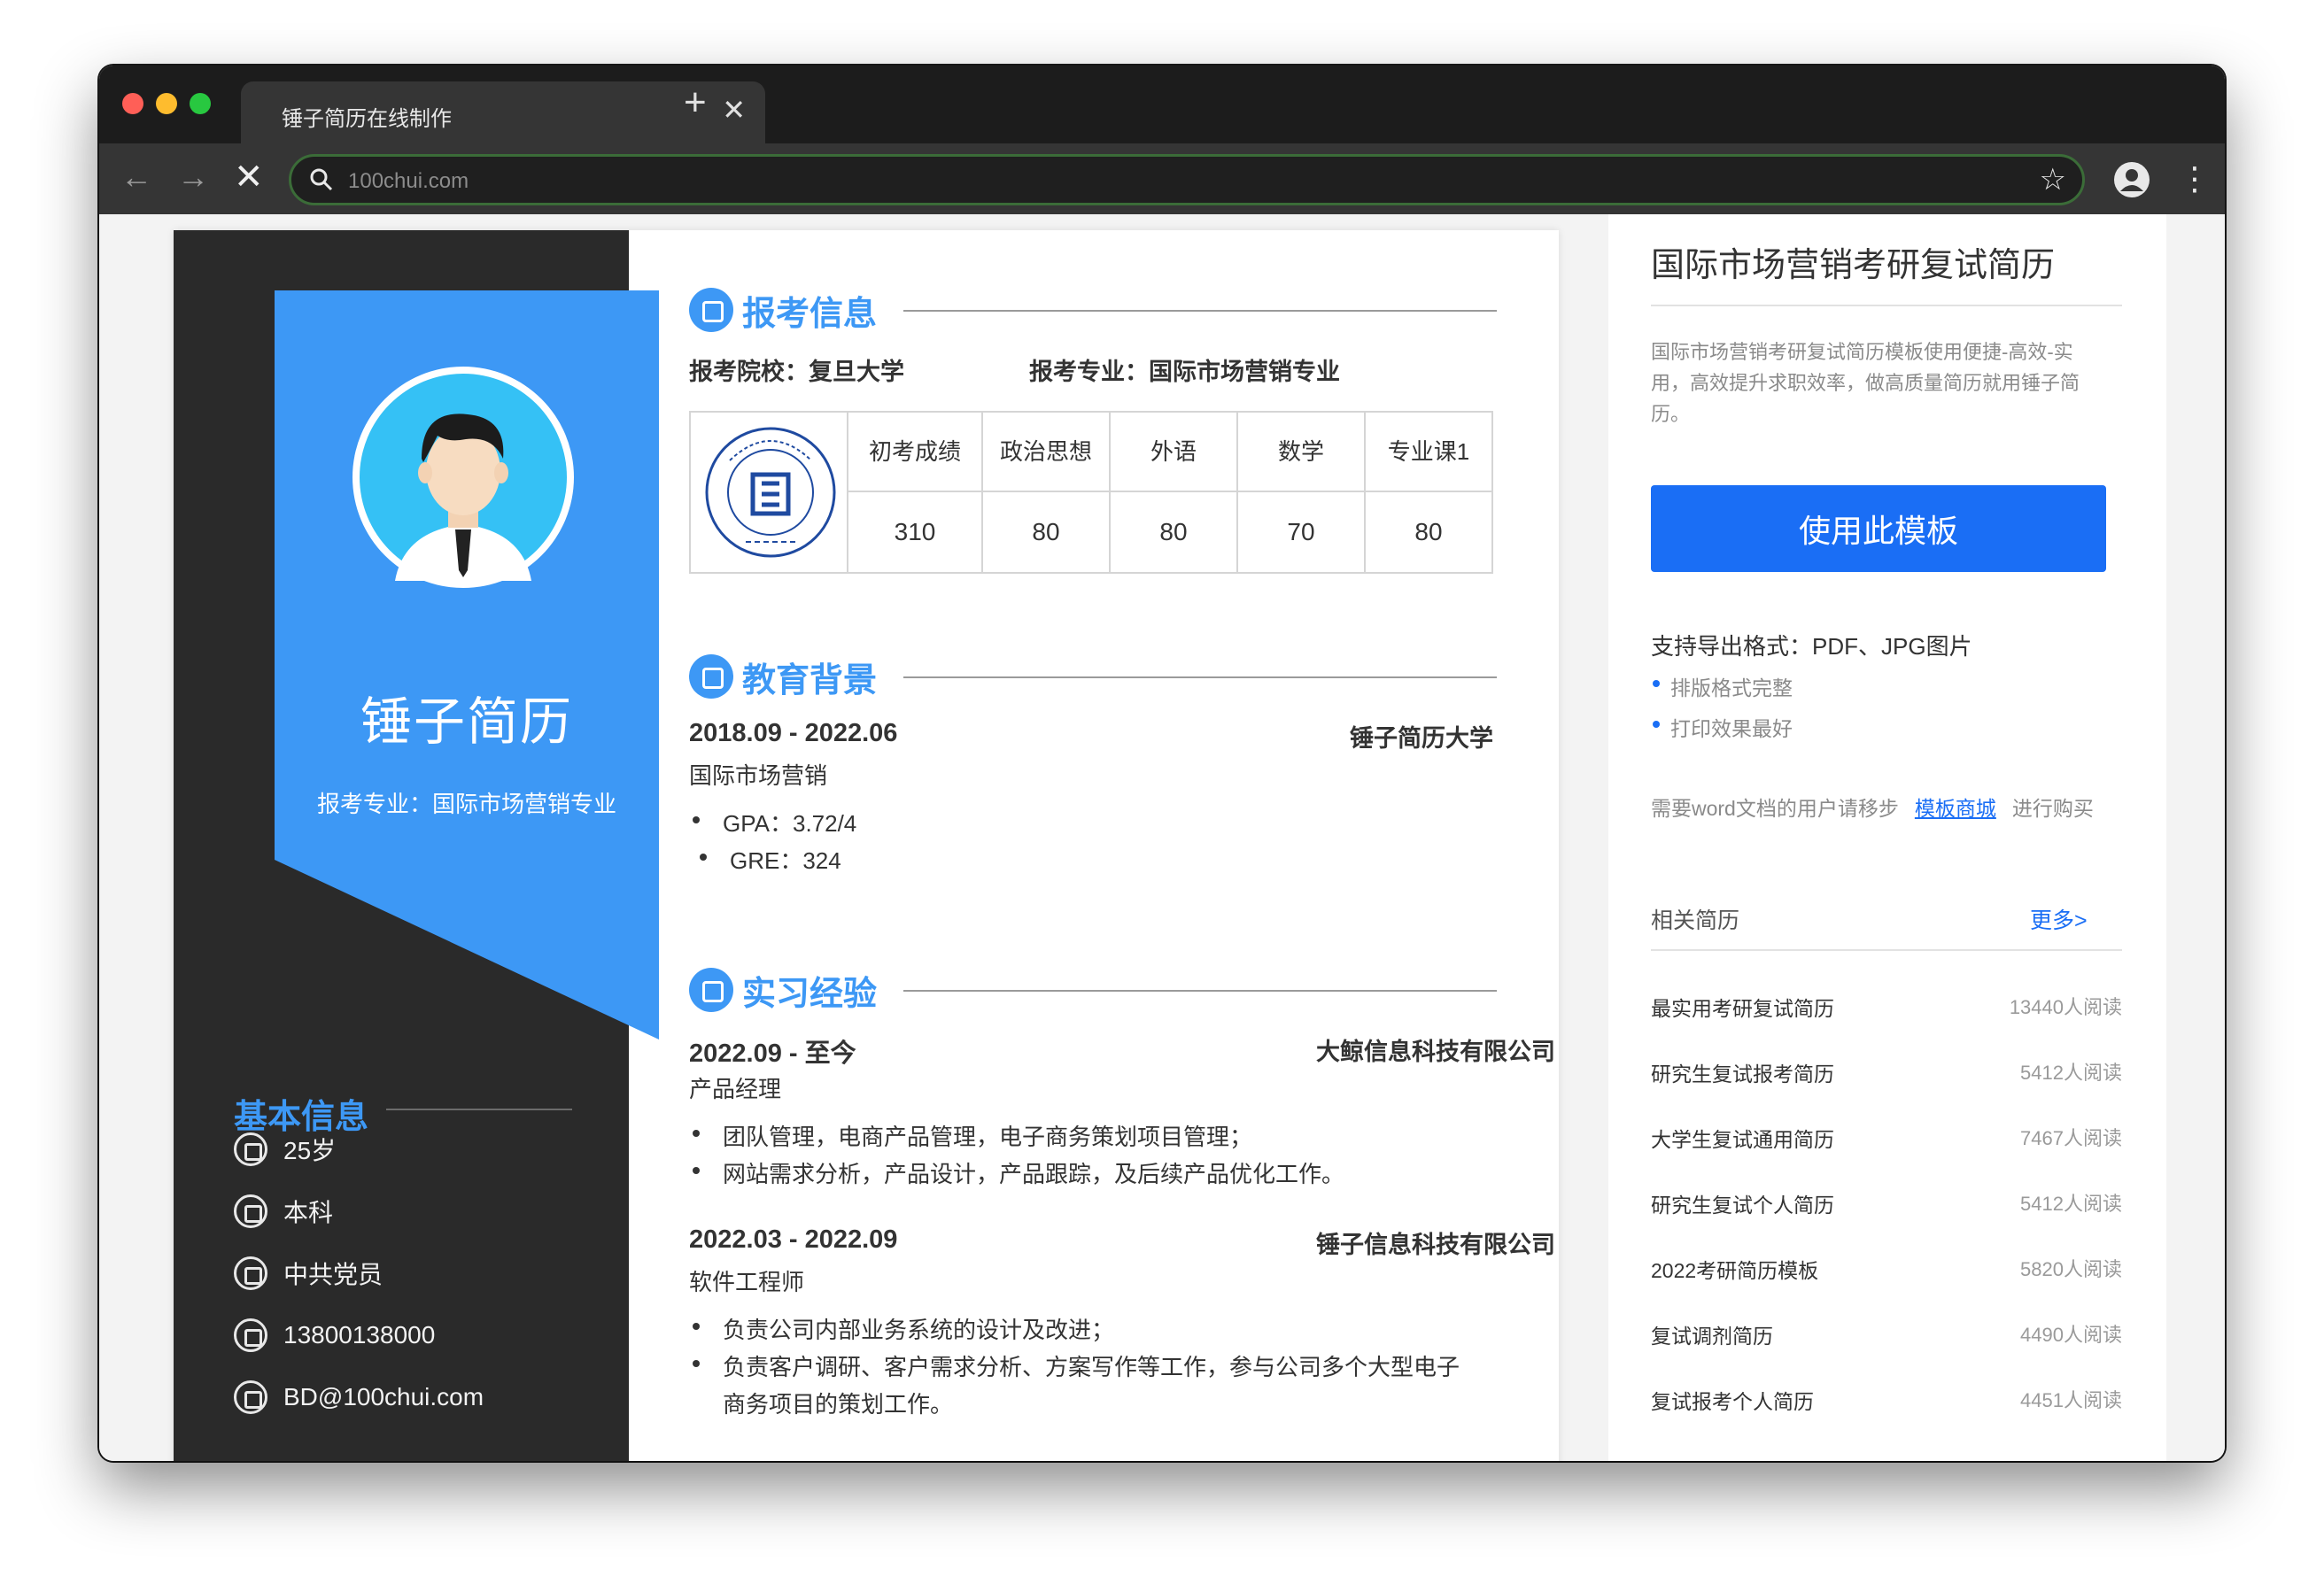 This screenshot has width=2324, height=1592. What do you see at coordinates (1811, 646) in the screenshot?
I see `export-formats: 支持导出格式：PDF、JPG图片` at bounding box center [1811, 646].